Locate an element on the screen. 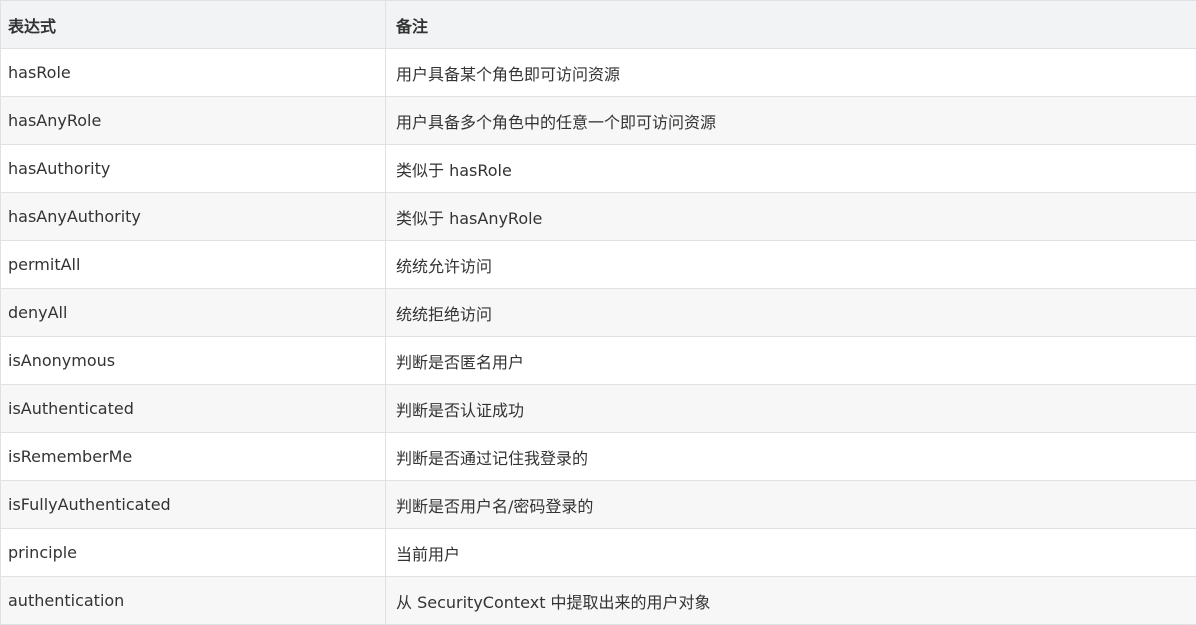 This screenshot has height=625, width=1196. table-header: 表达式 备注 is located at coordinates (598, 24).